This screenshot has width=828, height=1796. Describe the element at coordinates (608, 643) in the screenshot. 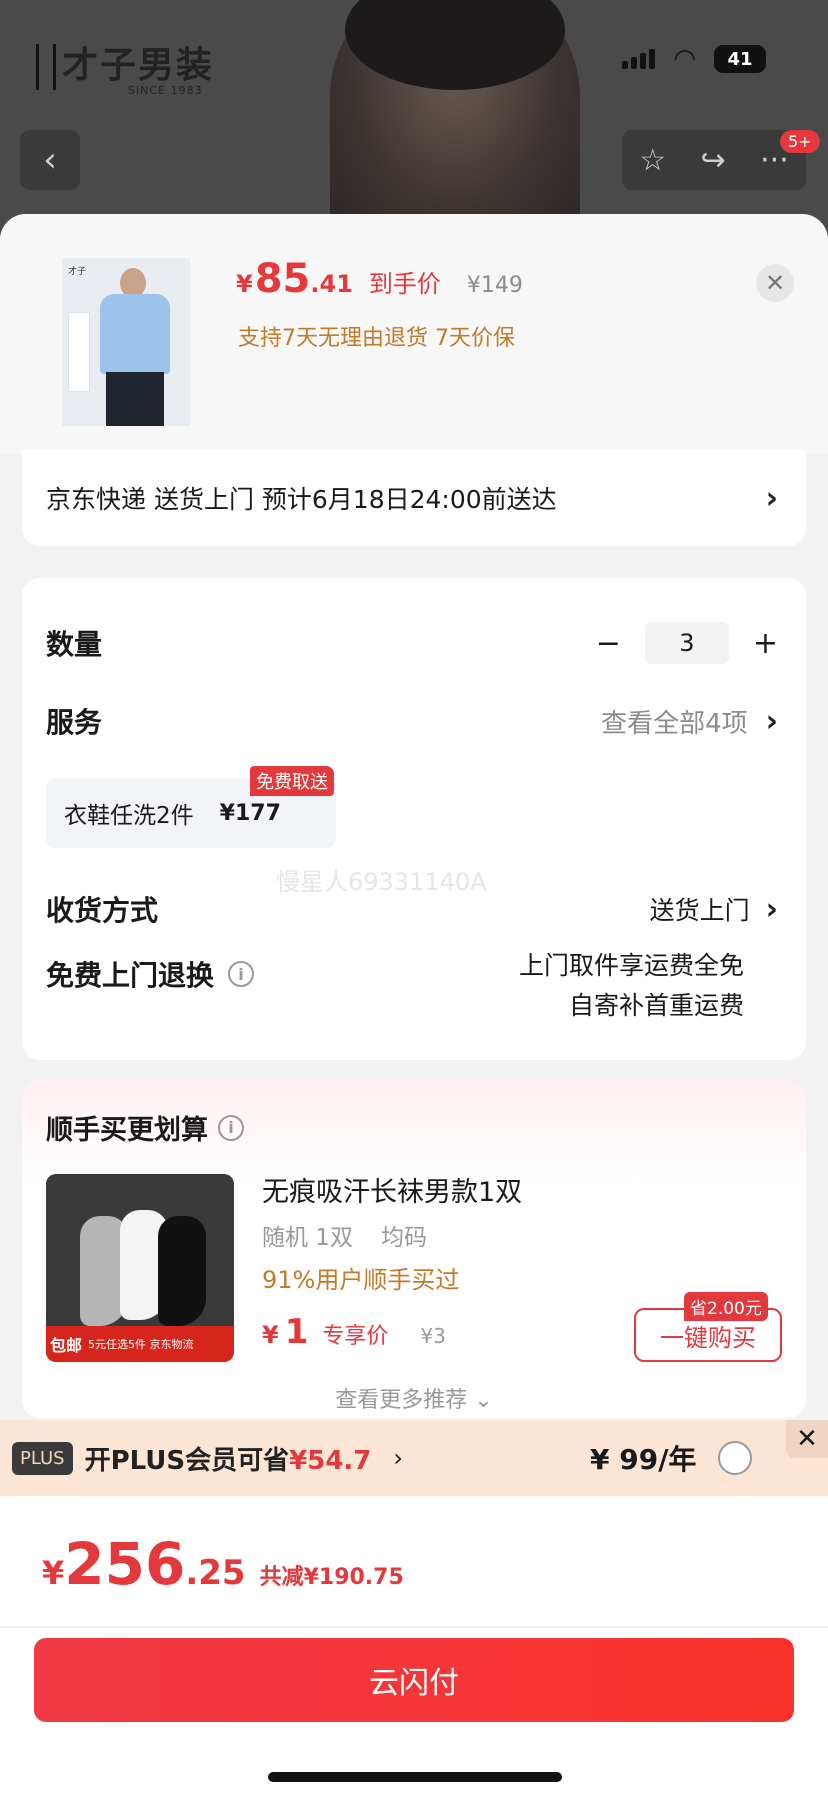

I see `minus-button: −` at that location.